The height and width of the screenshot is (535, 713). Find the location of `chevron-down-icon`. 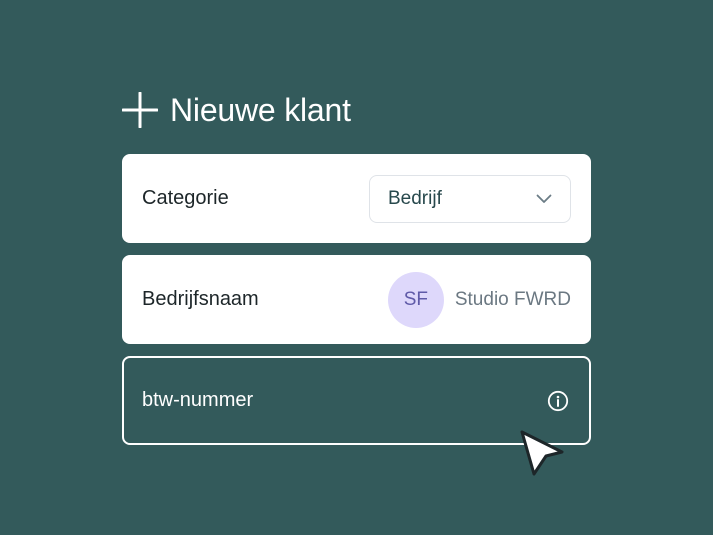

chevron-down-icon is located at coordinates (544, 198).